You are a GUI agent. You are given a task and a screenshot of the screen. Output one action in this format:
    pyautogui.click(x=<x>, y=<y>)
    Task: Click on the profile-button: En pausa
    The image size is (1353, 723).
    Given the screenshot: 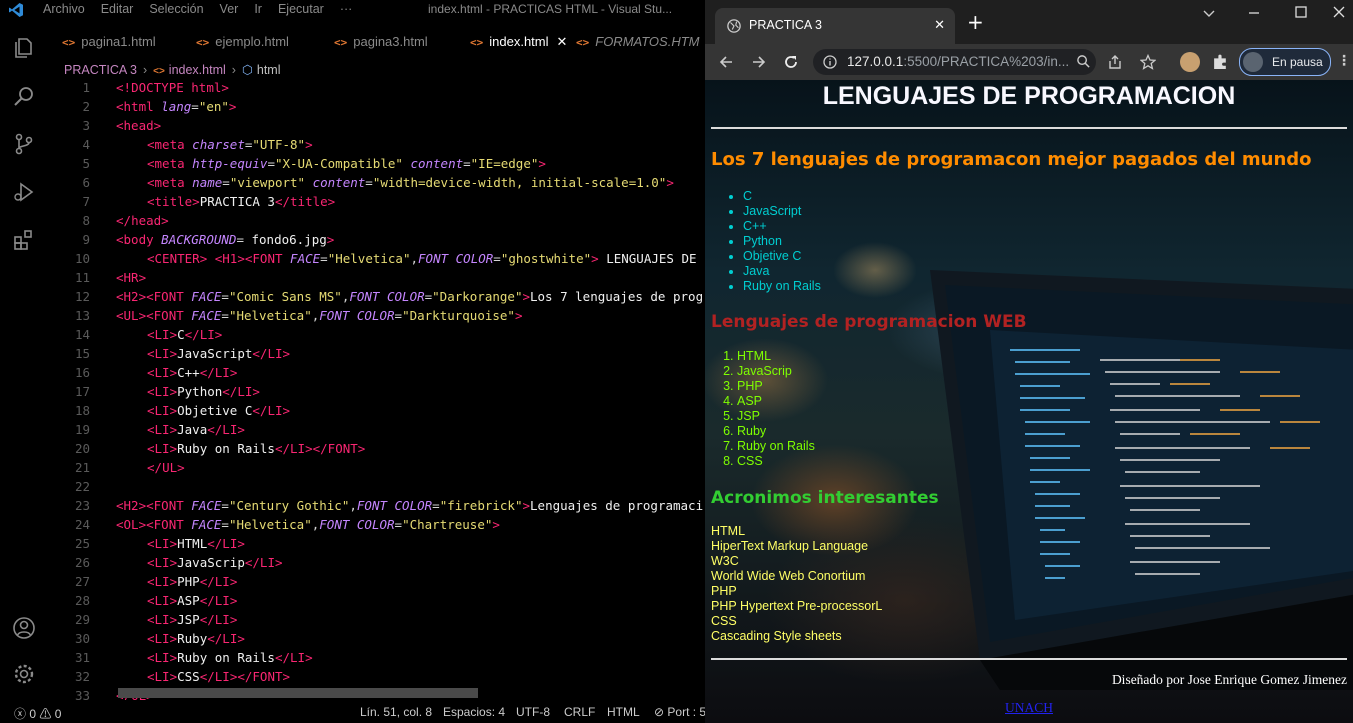 What is the action you would take?
    pyautogui.click(x=1285, y=62)
    